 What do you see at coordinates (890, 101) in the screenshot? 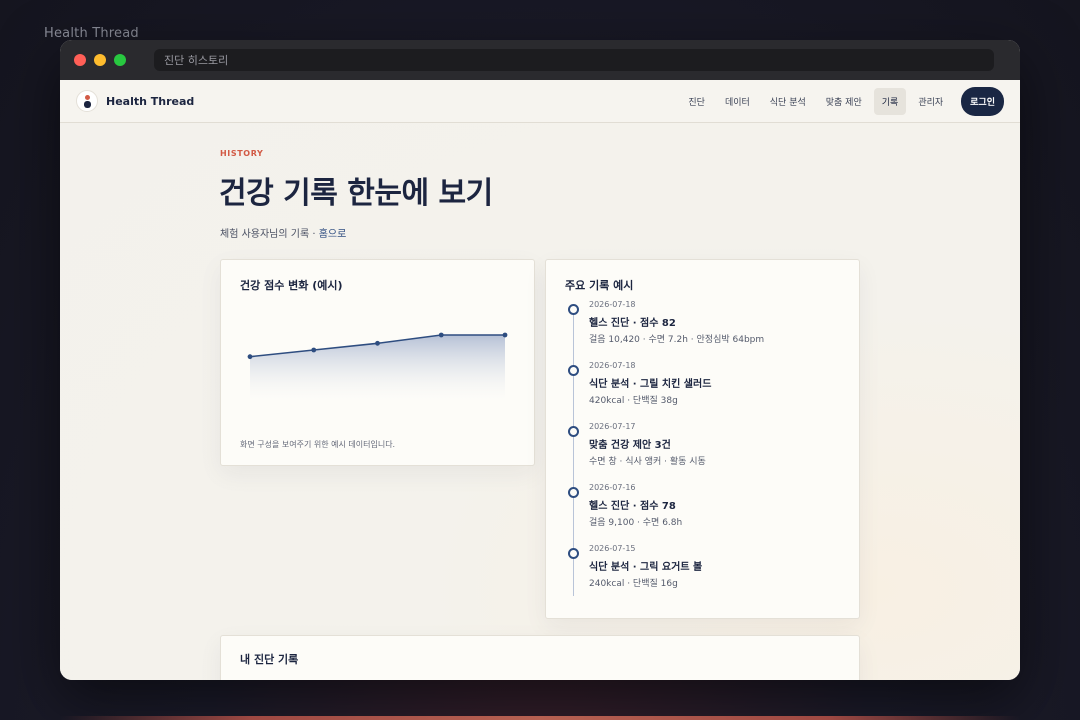
I see `nav-link-records: 기록` at bounding box center [890, 101].